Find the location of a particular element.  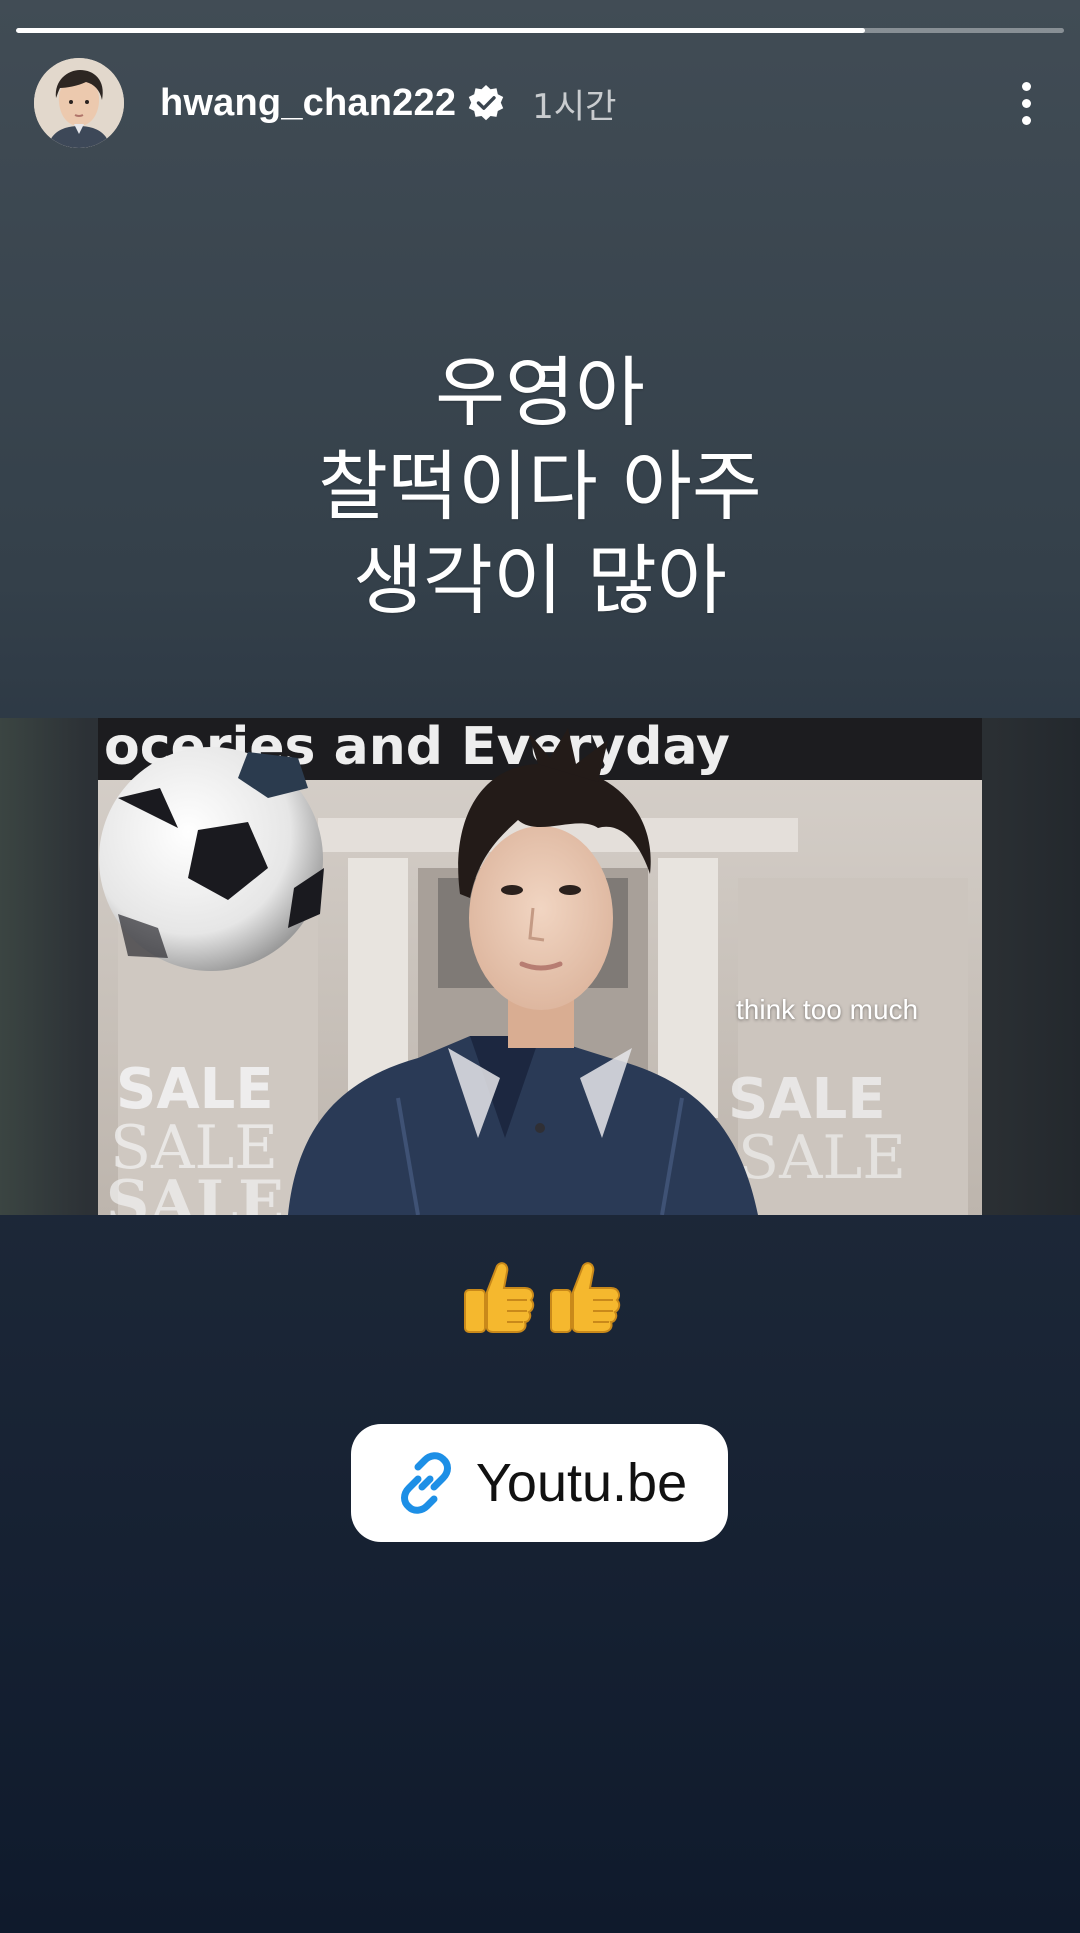

profile-photo-icon is located at coordinates (79, 103).